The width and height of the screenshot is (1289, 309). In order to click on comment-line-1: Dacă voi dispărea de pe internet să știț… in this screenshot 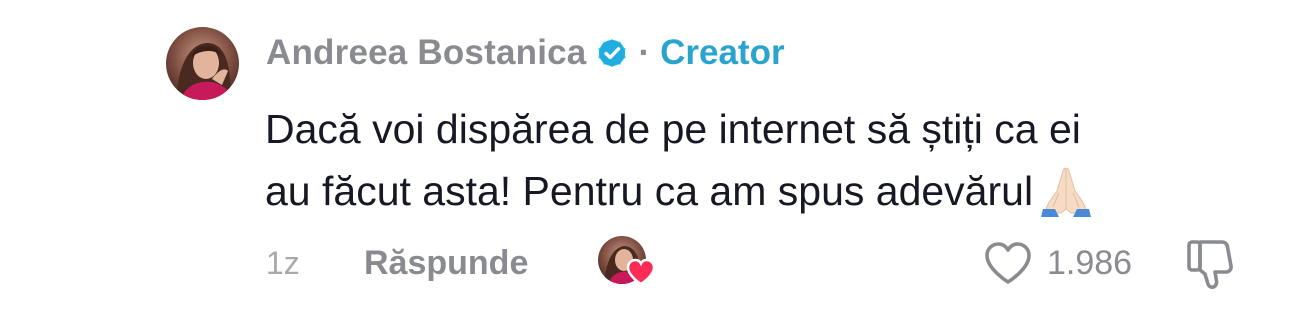, I will do `click(673, 129)`.